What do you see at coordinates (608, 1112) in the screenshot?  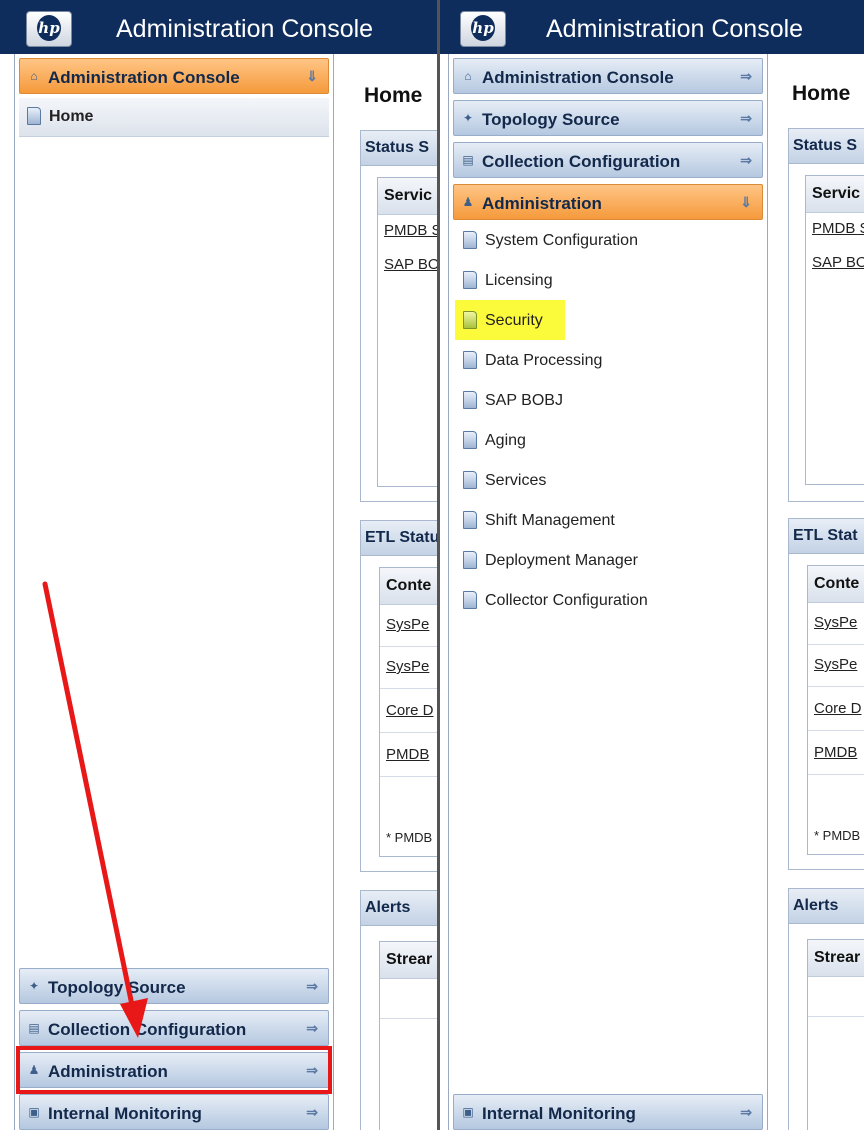 I see `accordion-header-internal-monitoring: ▣ Internal Monitoring ⇒` at bounding box center [608, 1112].